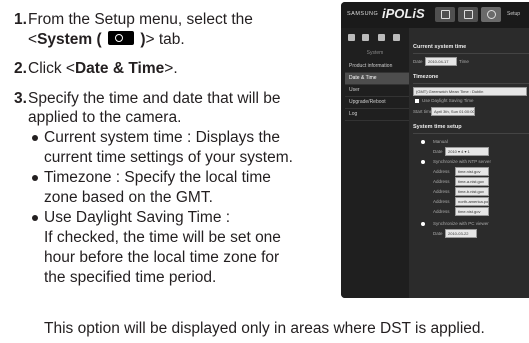  What do you see at coordinates (438, 151) in the screenshot?
I see `manual-date-label: Date` at bounding box center [438, 151].